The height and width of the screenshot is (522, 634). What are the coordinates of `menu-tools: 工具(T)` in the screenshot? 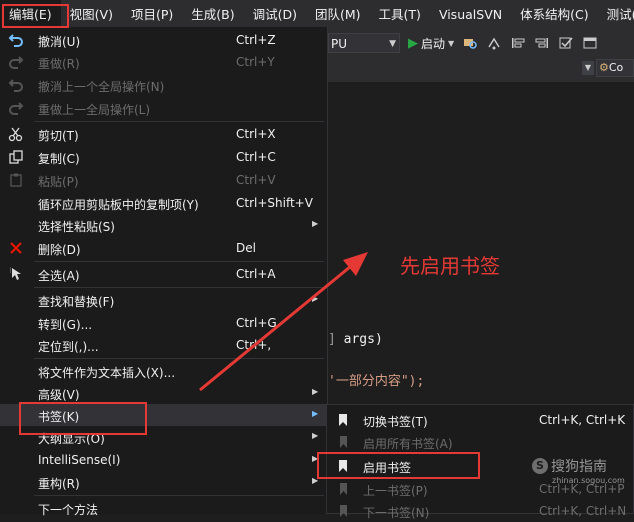 It's located at (400, 15).